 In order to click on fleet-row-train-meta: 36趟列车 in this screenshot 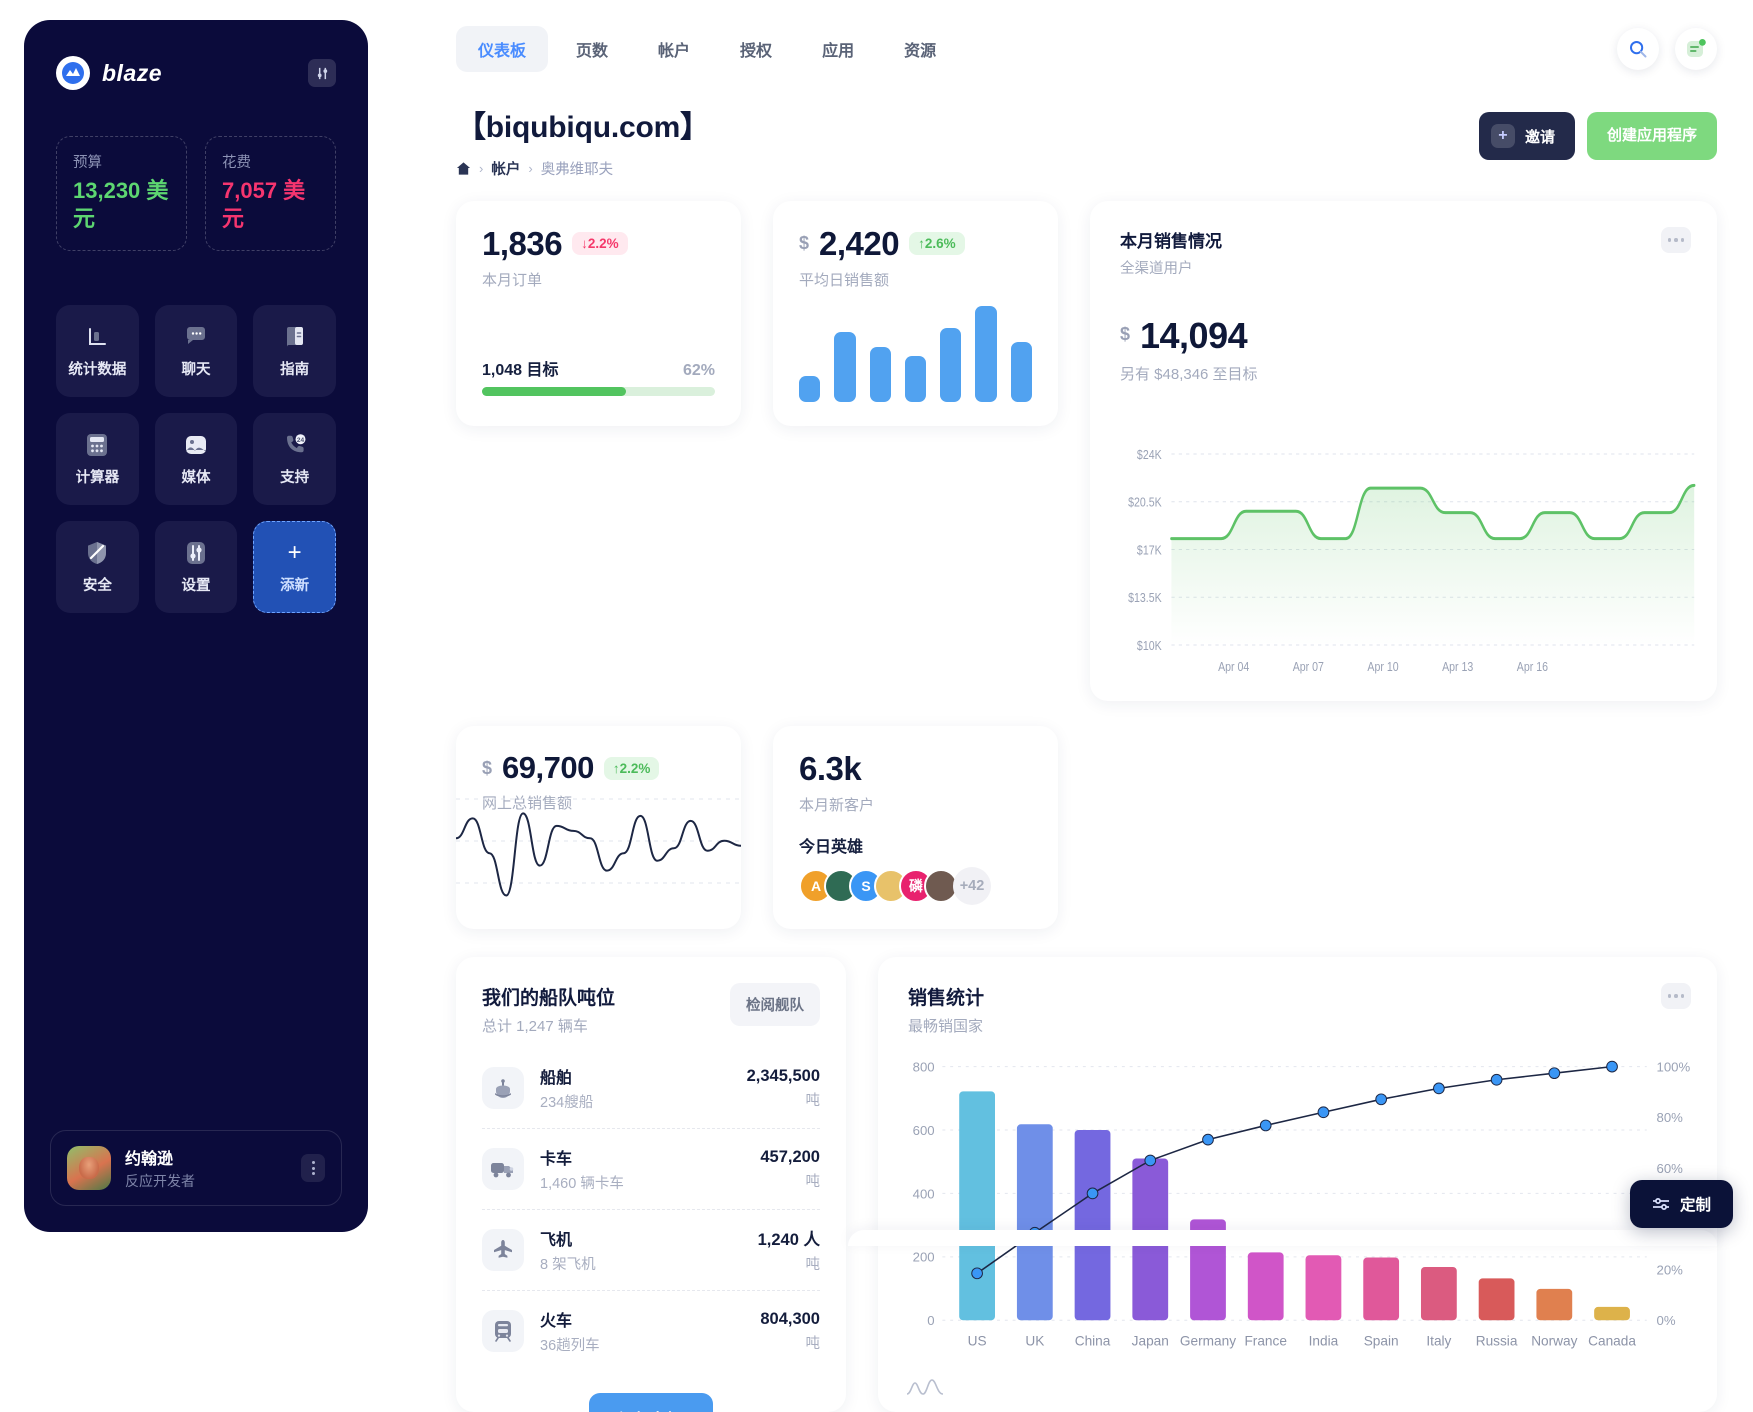, I will do `click(570, 1346)`.